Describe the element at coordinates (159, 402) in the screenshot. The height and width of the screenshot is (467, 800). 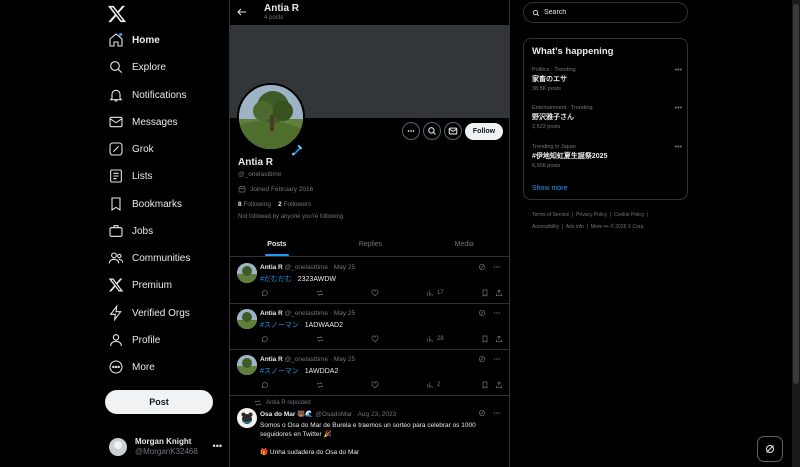
I see `post-button: Post` at that location.